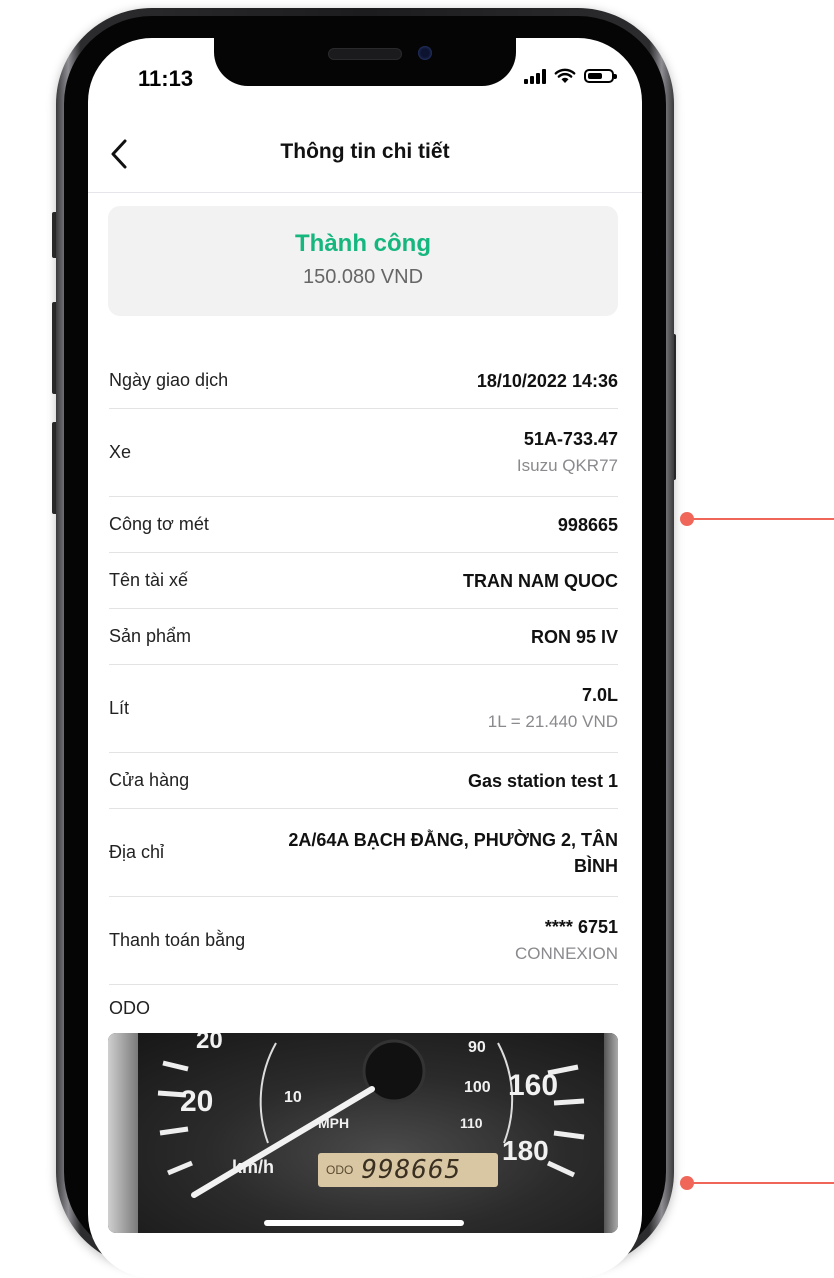  Describe the element at coordinates (363, 453) in the screenshot. I see `detail-row-vehicle: Xe 51A-733.47 Isuzu QKR77` at that location.